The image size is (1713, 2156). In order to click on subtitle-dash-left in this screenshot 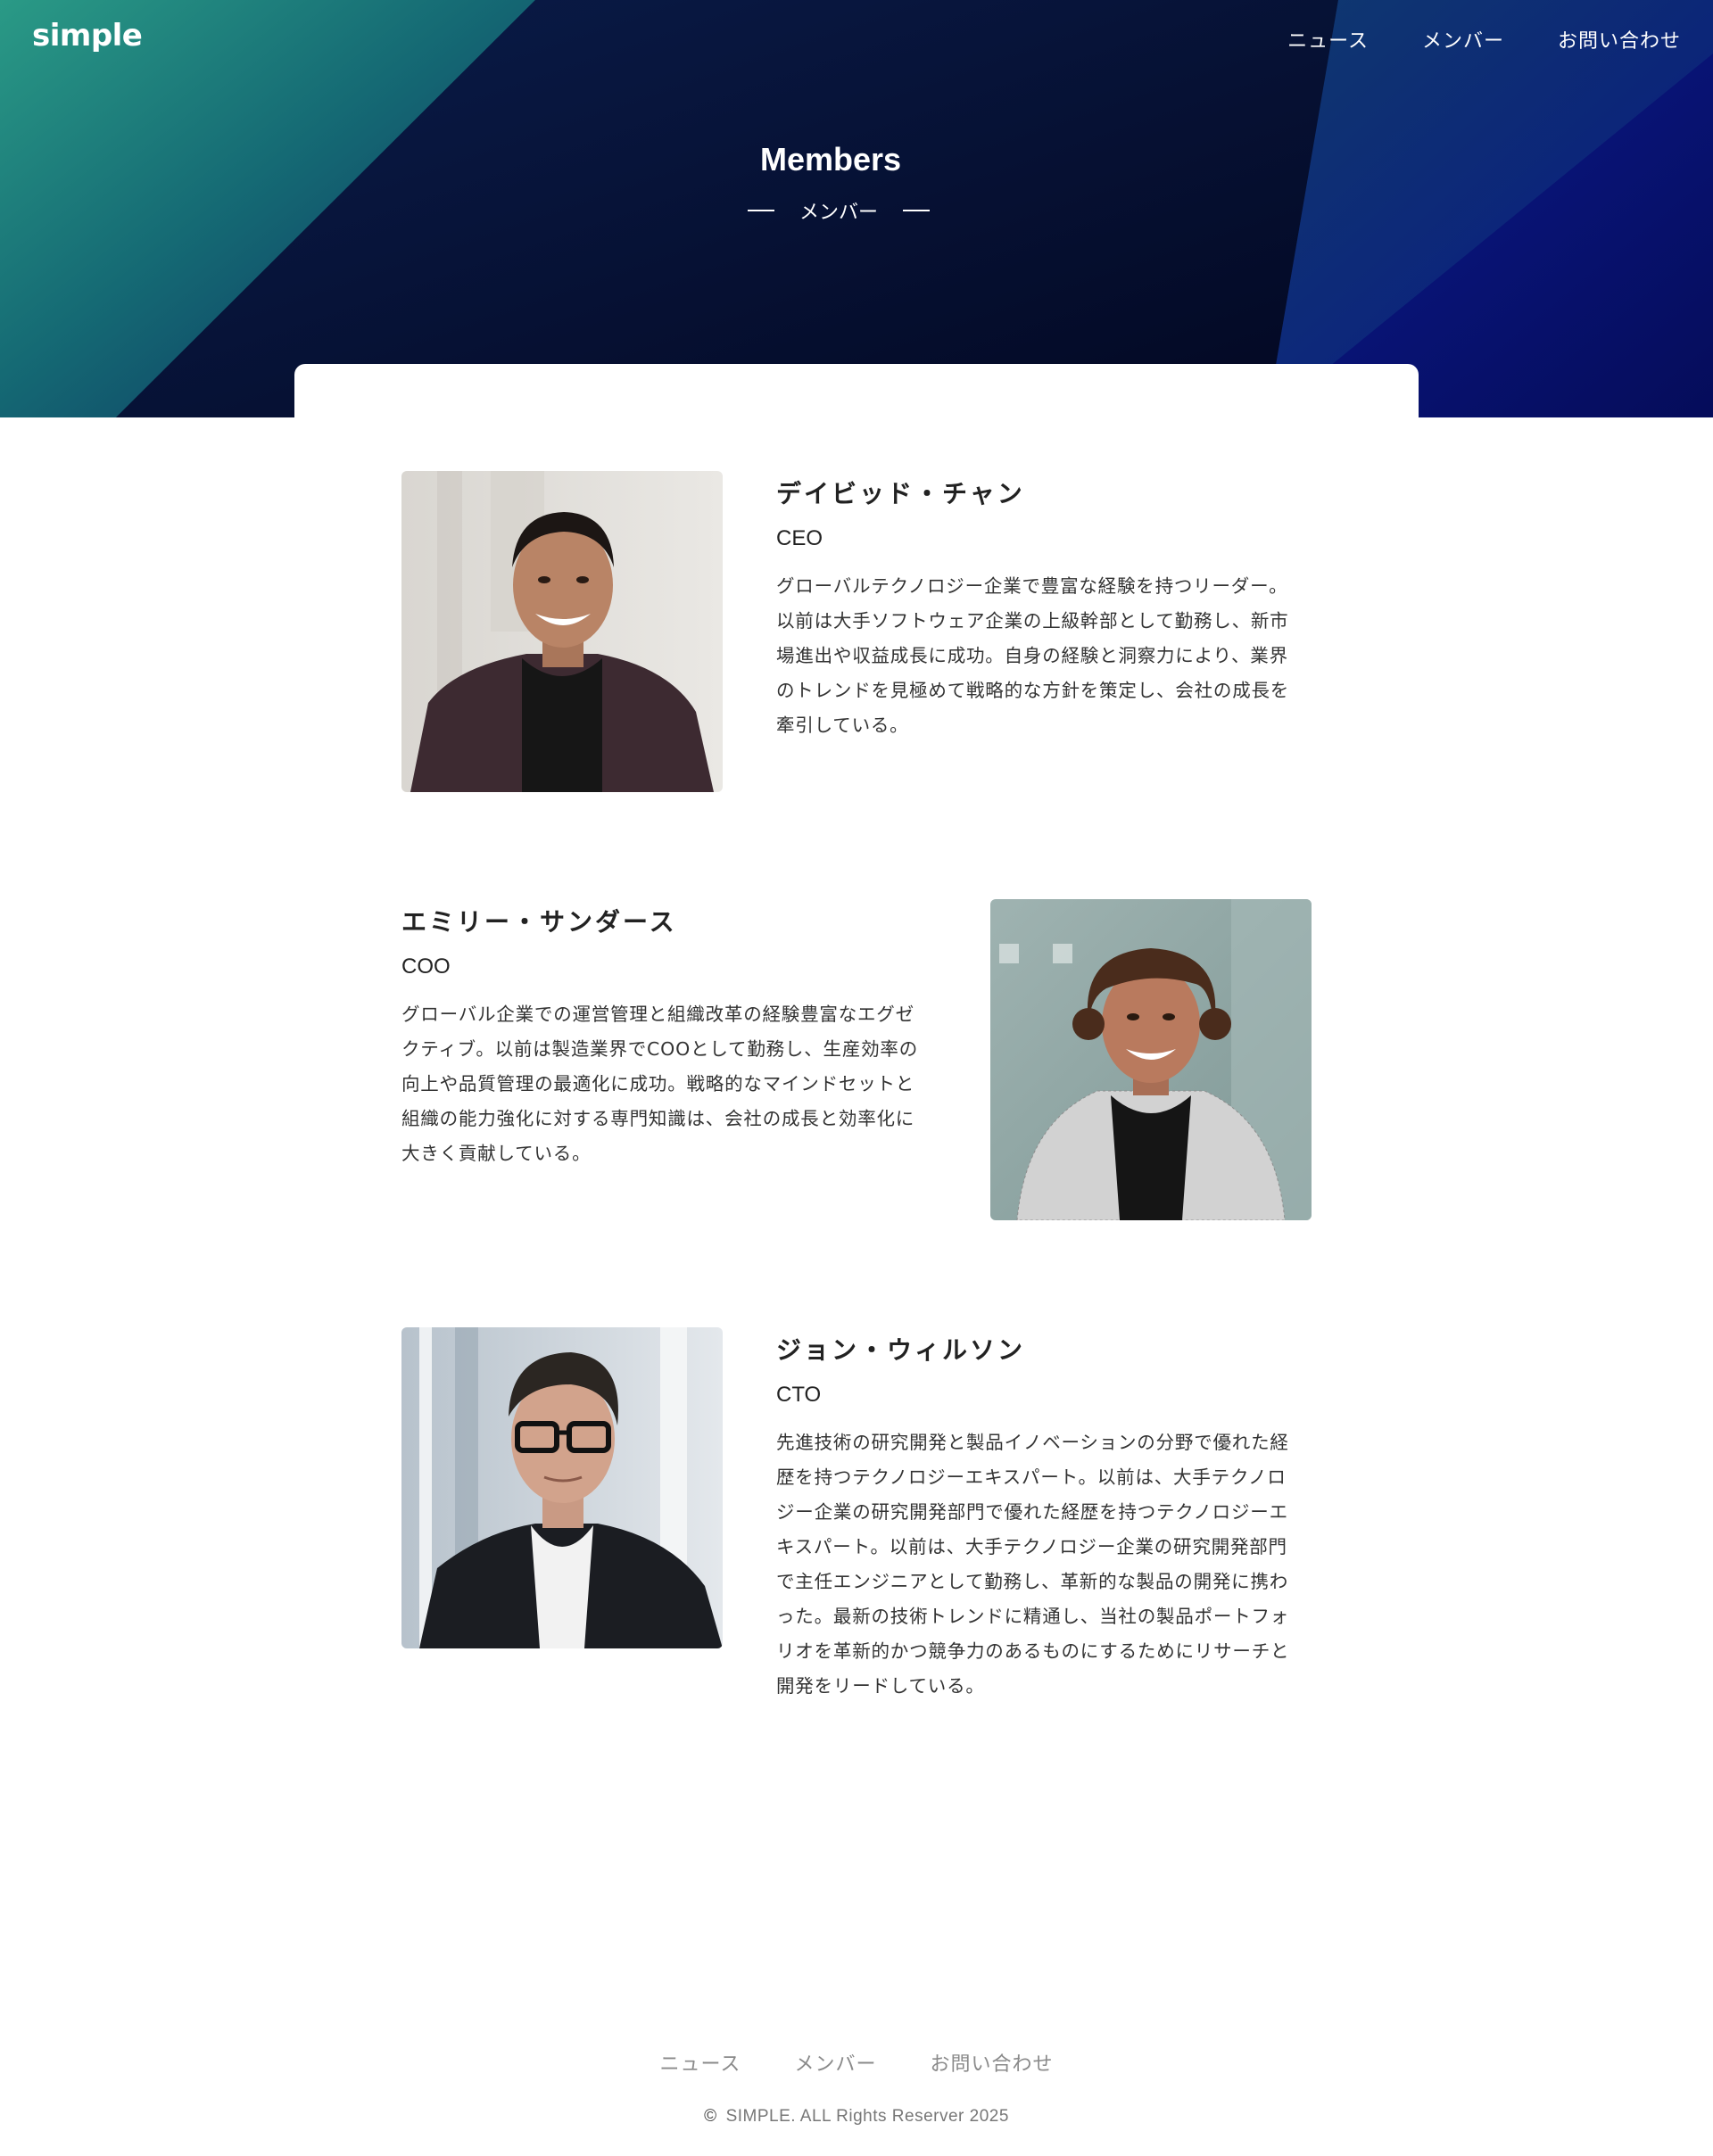, I will do `click(760, 210)`.